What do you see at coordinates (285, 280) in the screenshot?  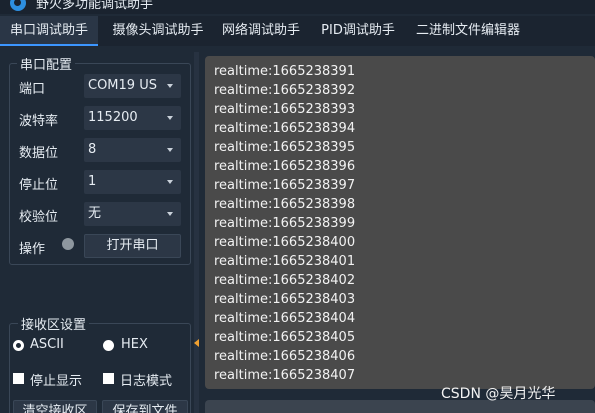 I see `receive-line: realtime:1665238402` at bounding box center [285, 280].